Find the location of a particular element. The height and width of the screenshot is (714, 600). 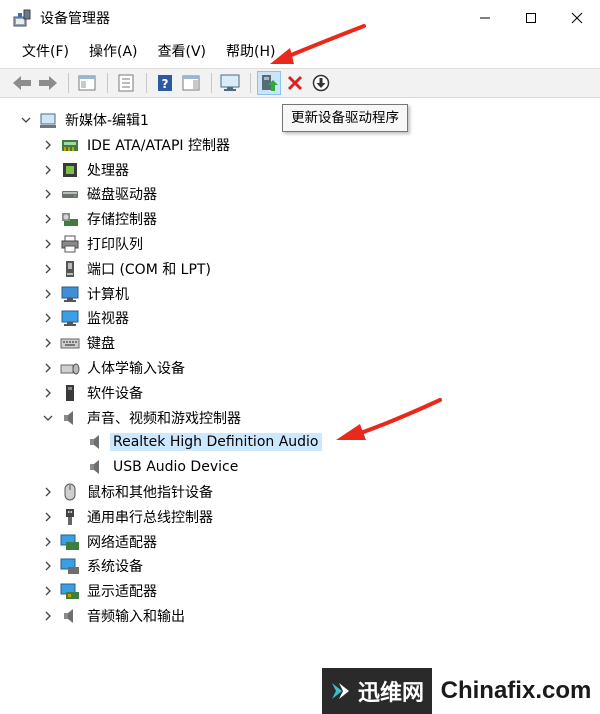

tree-category: 端口 (COM 和 LPT) is located at coordinates (127, 269).